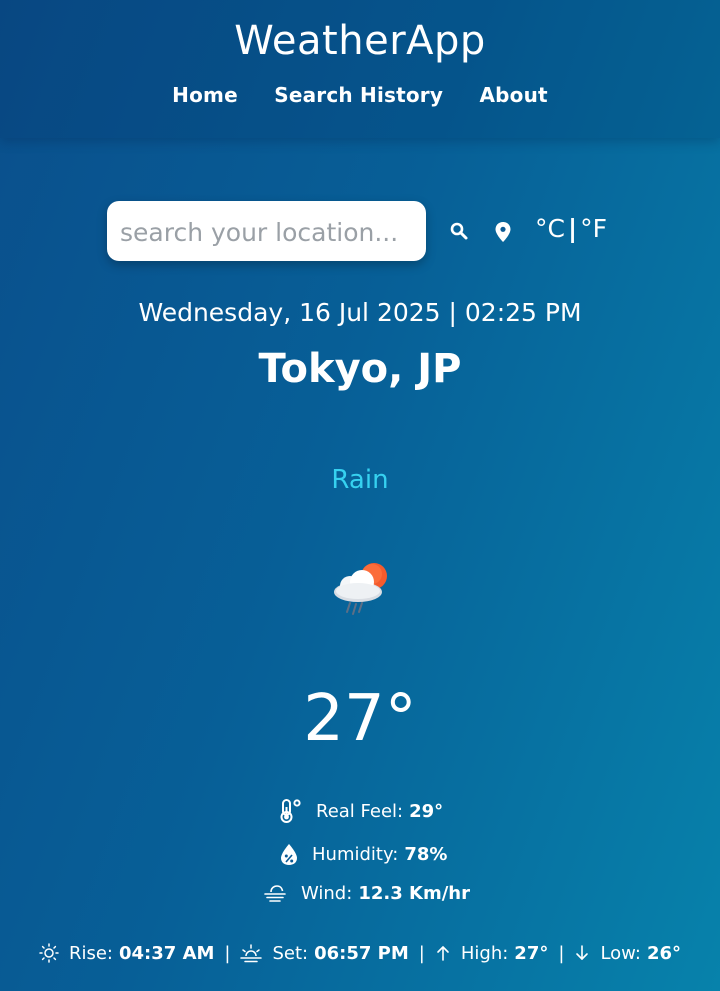  What do you see at coordinates (90, 953) in the screenshot?
I see `sunrise-label: Rise:` at bounding box center [90, 953].